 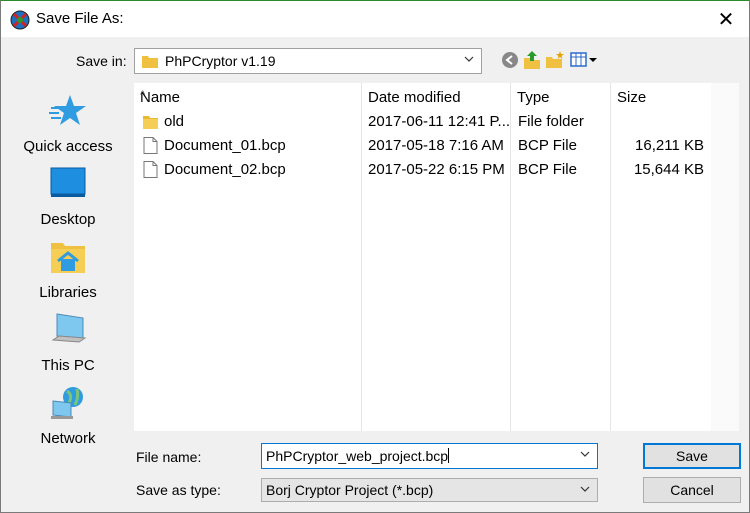 I want to click on save-button: Save, so click(x=692, y=456).